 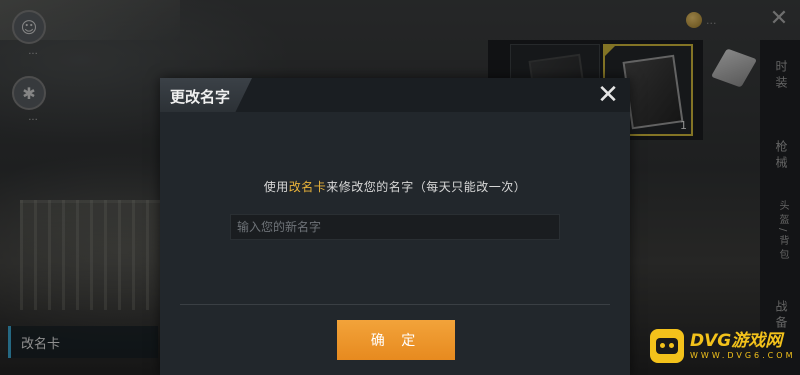 What do you see at coordinates (206, 95) in the screenshot?
I see `dialog-title: 更改名字` at bounding box center [206, 95].